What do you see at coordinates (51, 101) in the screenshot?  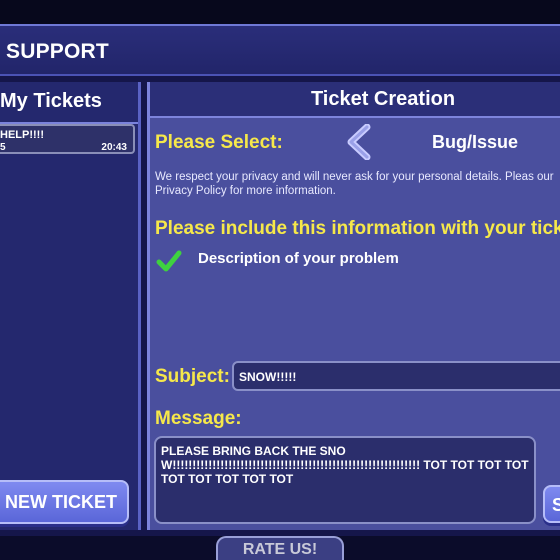 I see `my-tickets-title: My Tickets` at bounding box center [51, 101].